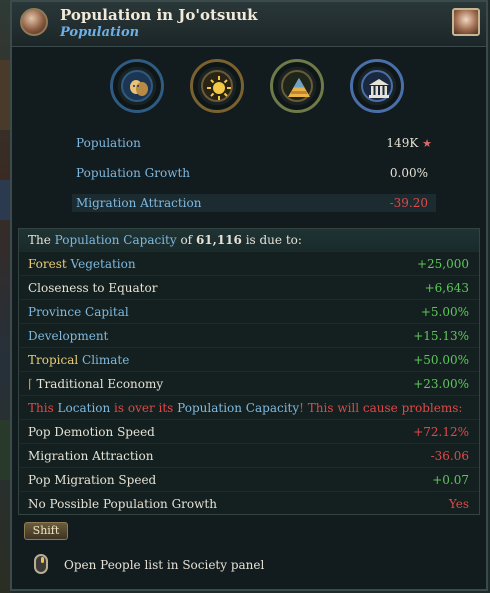 This screenshot has width=490, height=593. Describe the element at coordinates (249, 503) in the screenshot. I see `effect-row-growth: No Possible Population Growth Yes` at that location.